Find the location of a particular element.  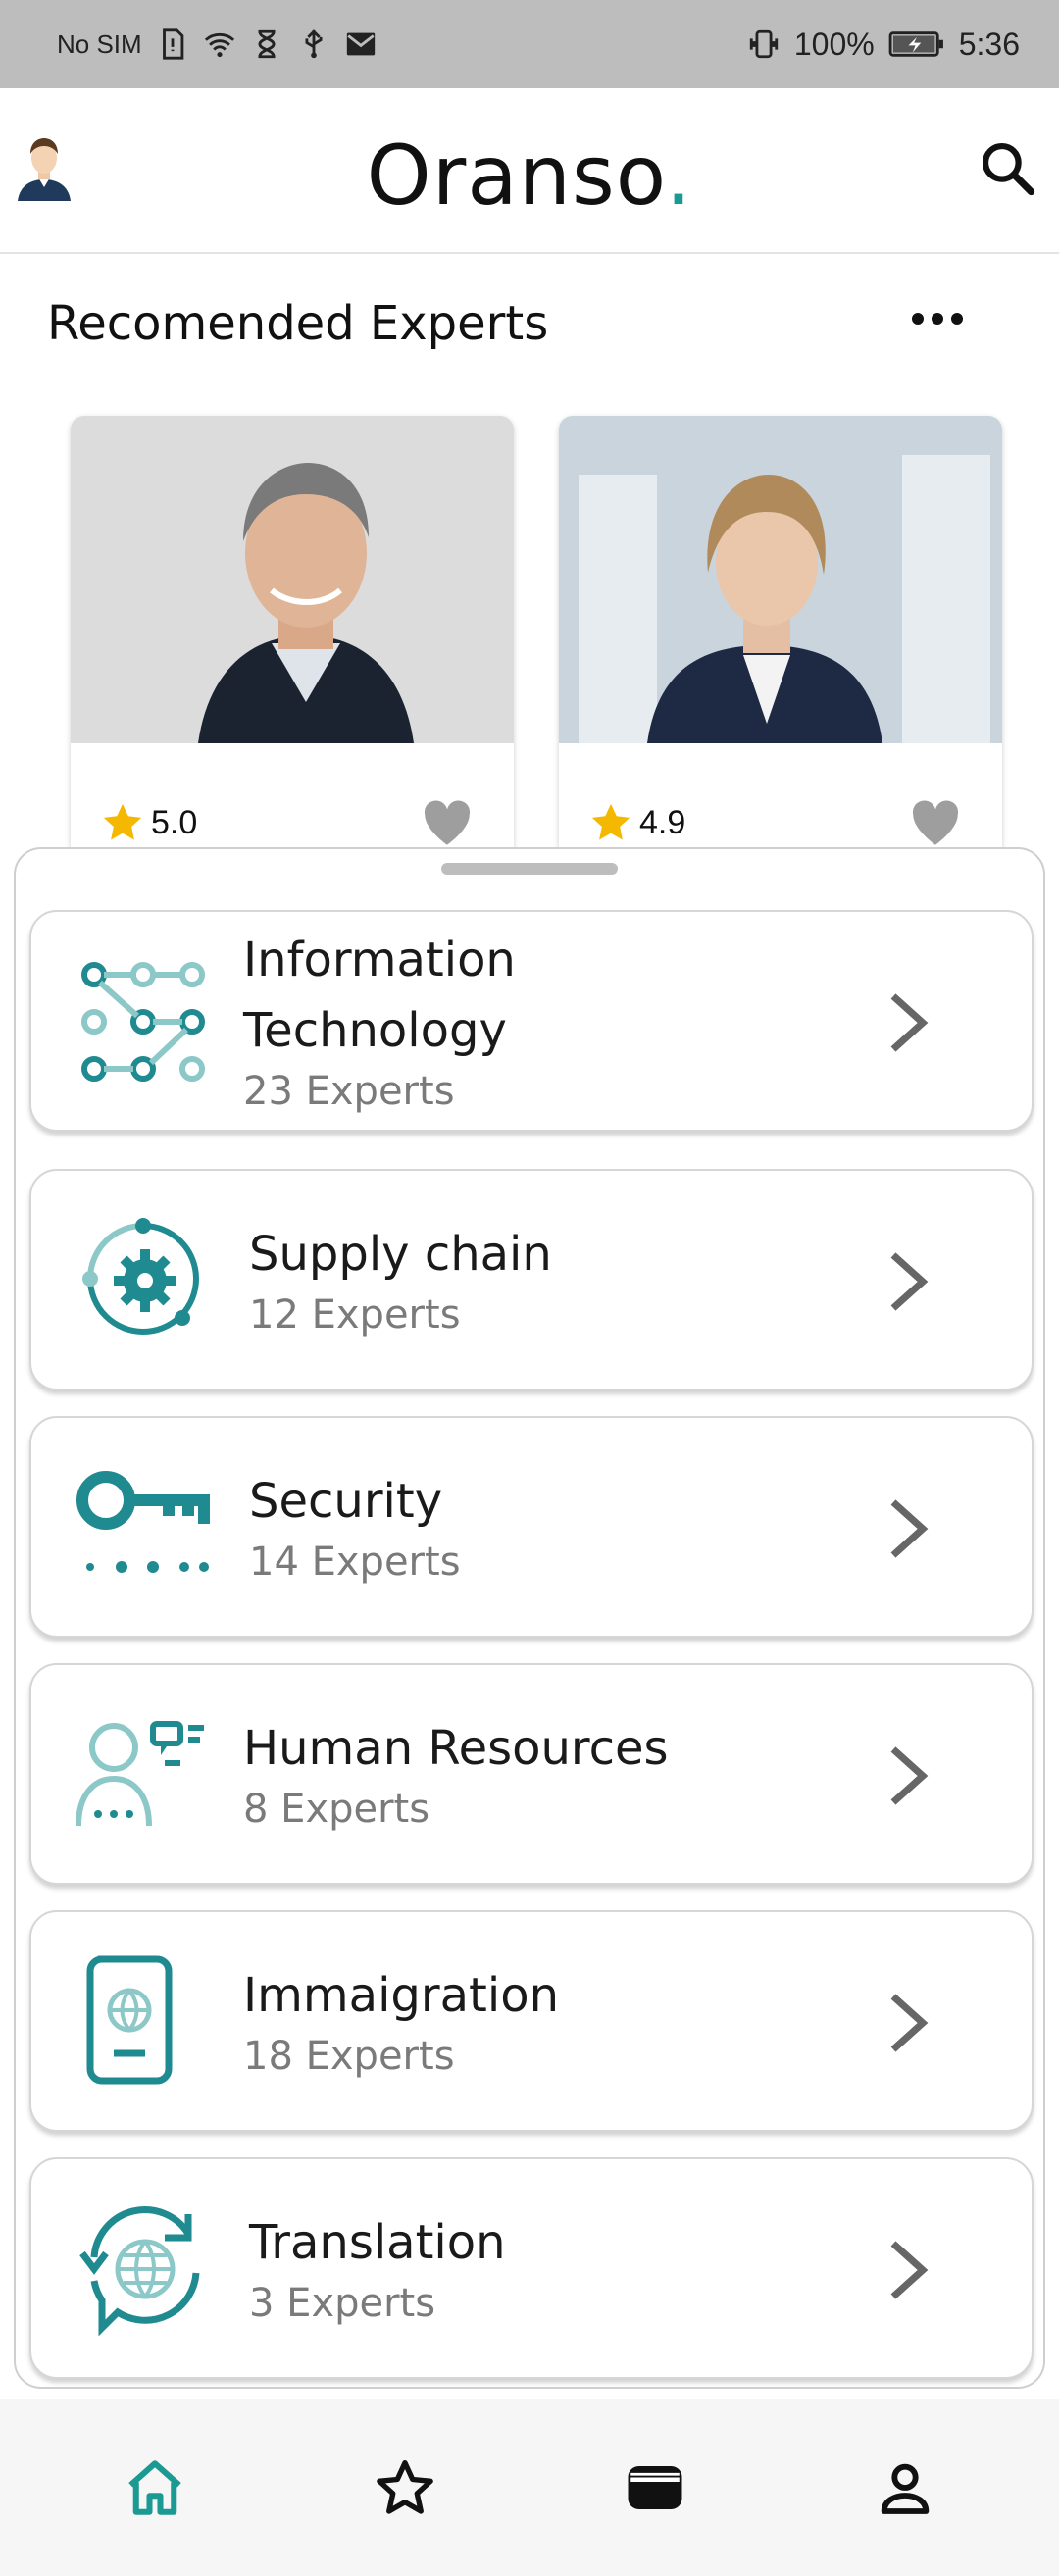

wallet-icon is located at coordinates (654, 2487).